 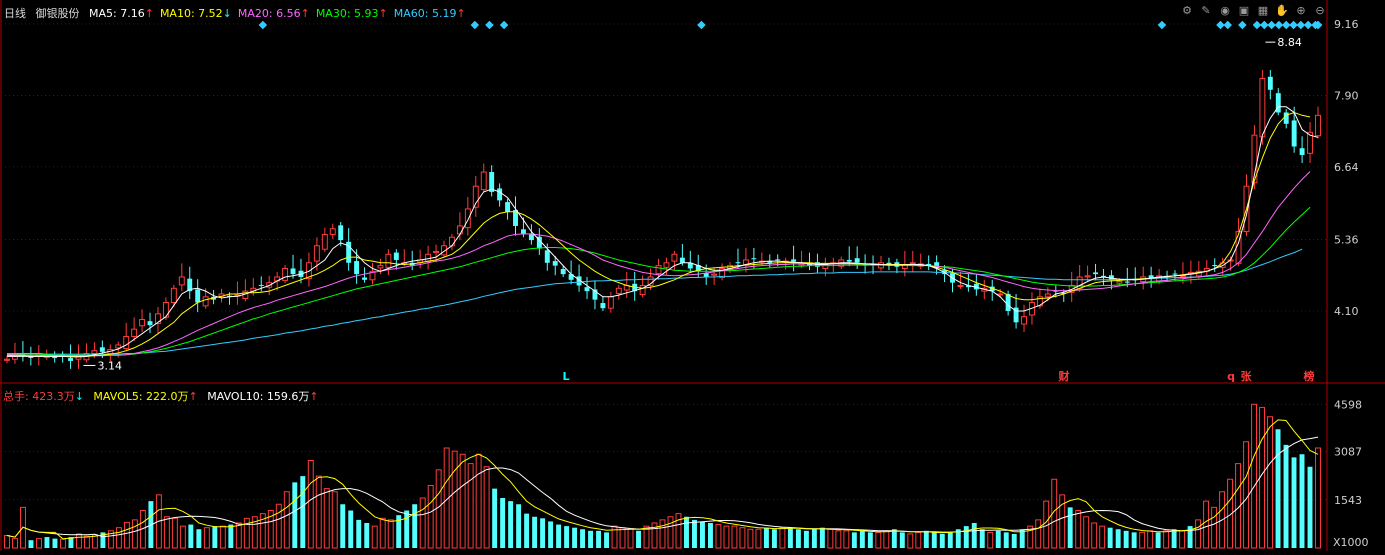 What do you see at coordinates (1301, 11) in the screenshot?
I see `zoom-in-icon: ⊕` at bounding box center [1301, 11].